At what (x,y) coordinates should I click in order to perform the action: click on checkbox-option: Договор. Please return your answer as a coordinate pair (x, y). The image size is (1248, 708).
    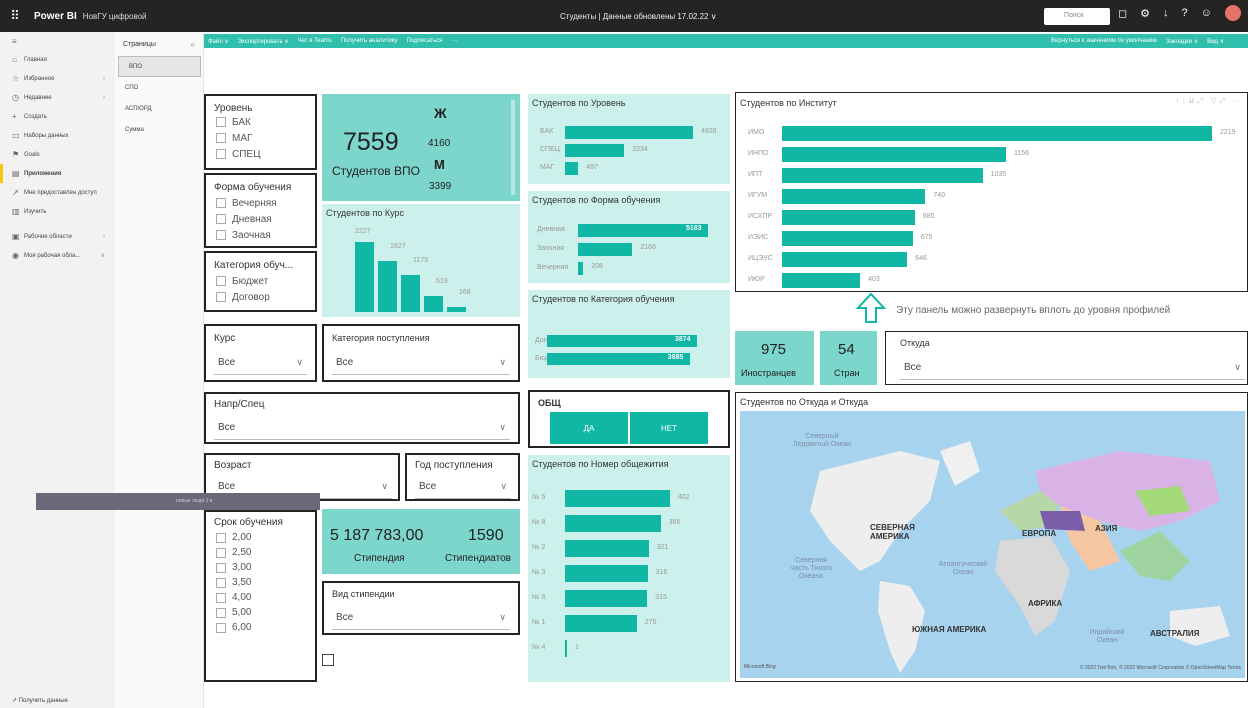
    Looking at the image, I should click on (265, 297).